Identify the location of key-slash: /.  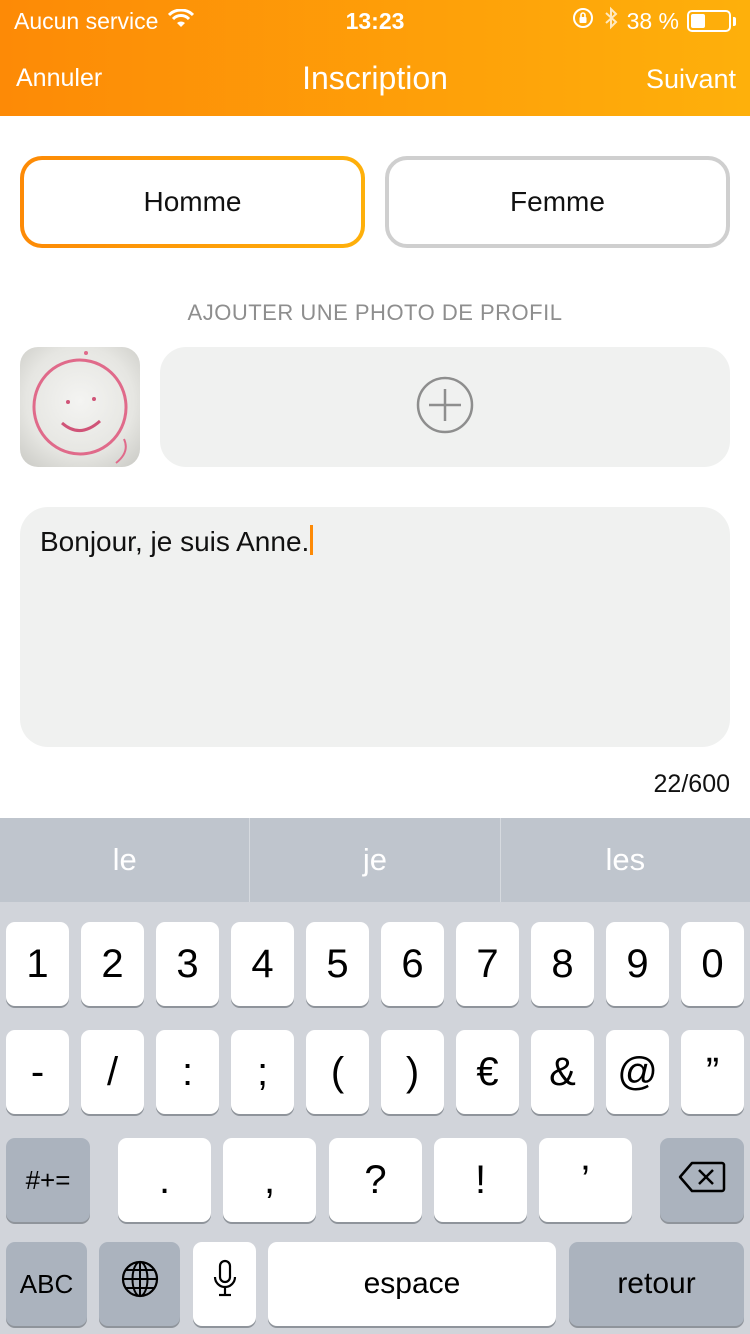
(112, 1072).